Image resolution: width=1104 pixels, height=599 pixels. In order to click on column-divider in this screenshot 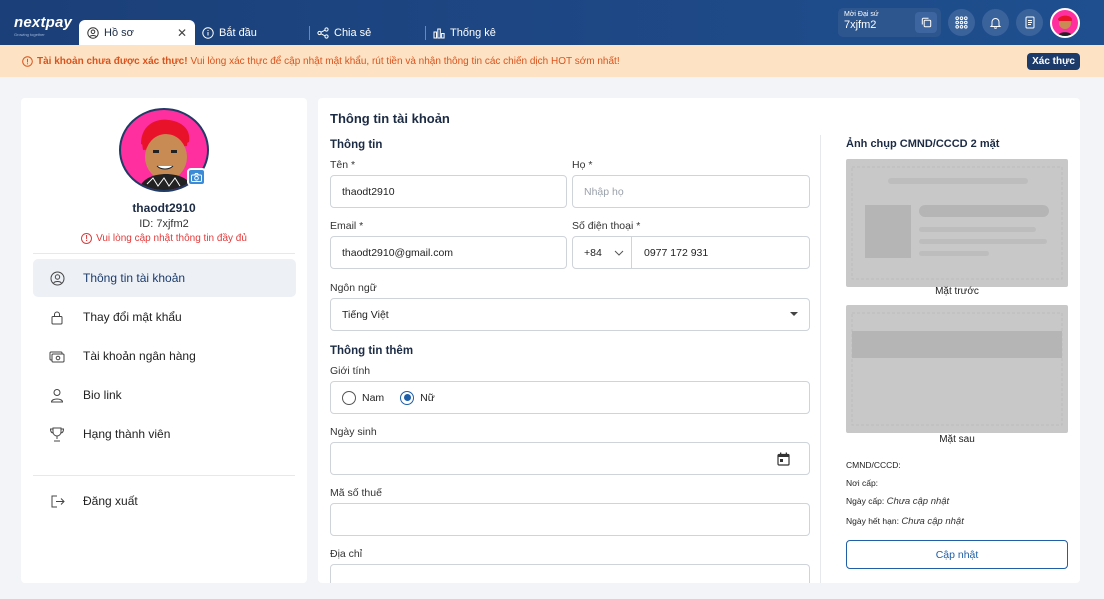, I will do `click(820, 359)`.